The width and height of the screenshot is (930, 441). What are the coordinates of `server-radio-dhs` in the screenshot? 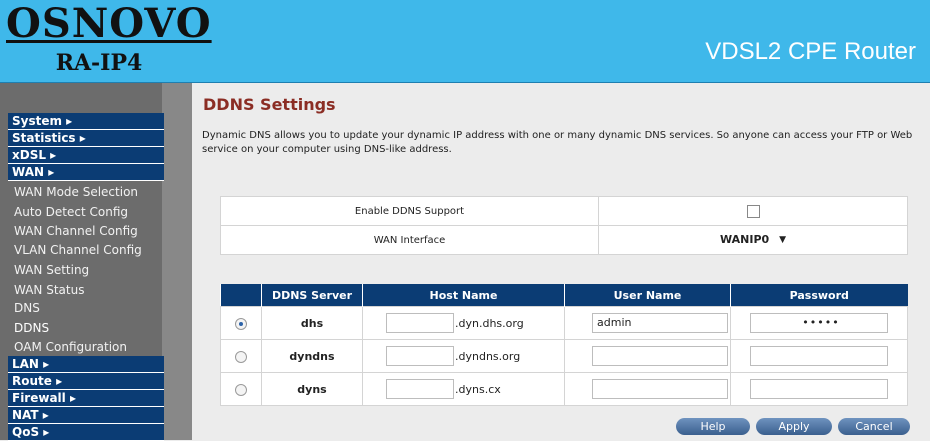 It's located at (241, 323).